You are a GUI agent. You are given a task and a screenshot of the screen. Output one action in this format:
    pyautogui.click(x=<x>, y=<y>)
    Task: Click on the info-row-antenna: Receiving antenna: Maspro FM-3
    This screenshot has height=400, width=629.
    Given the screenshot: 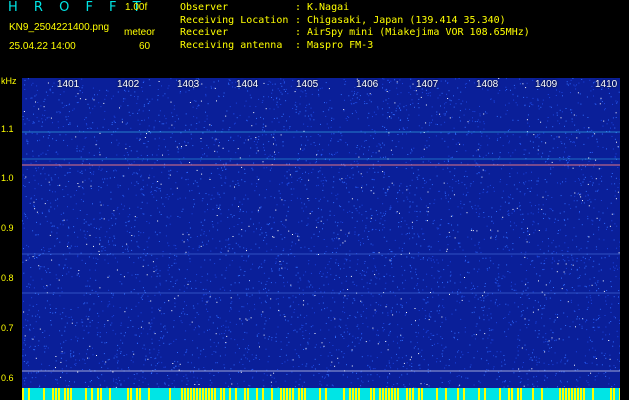 What is the action you would take?
    pyautogui.click(x=277, y=45)
    